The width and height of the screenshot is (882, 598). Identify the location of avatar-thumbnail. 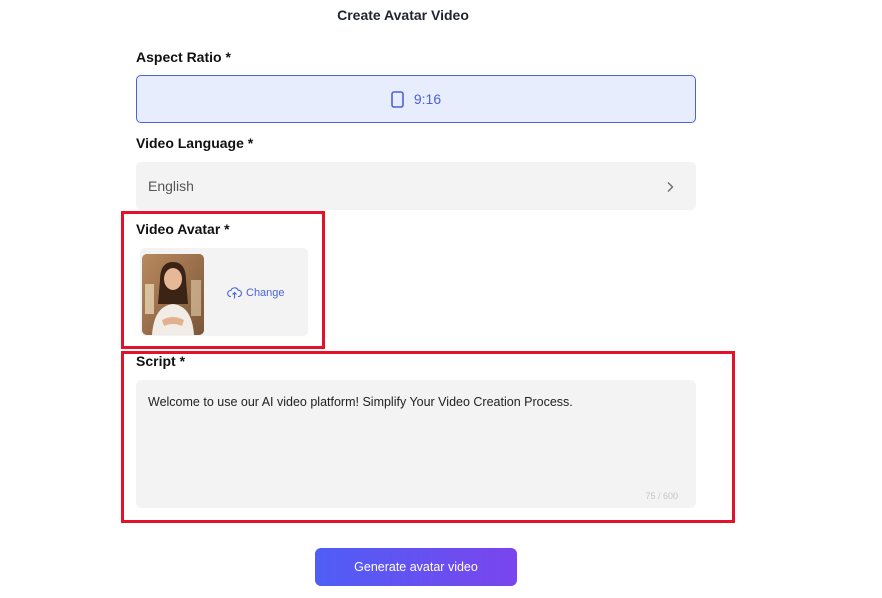
(173, 294).